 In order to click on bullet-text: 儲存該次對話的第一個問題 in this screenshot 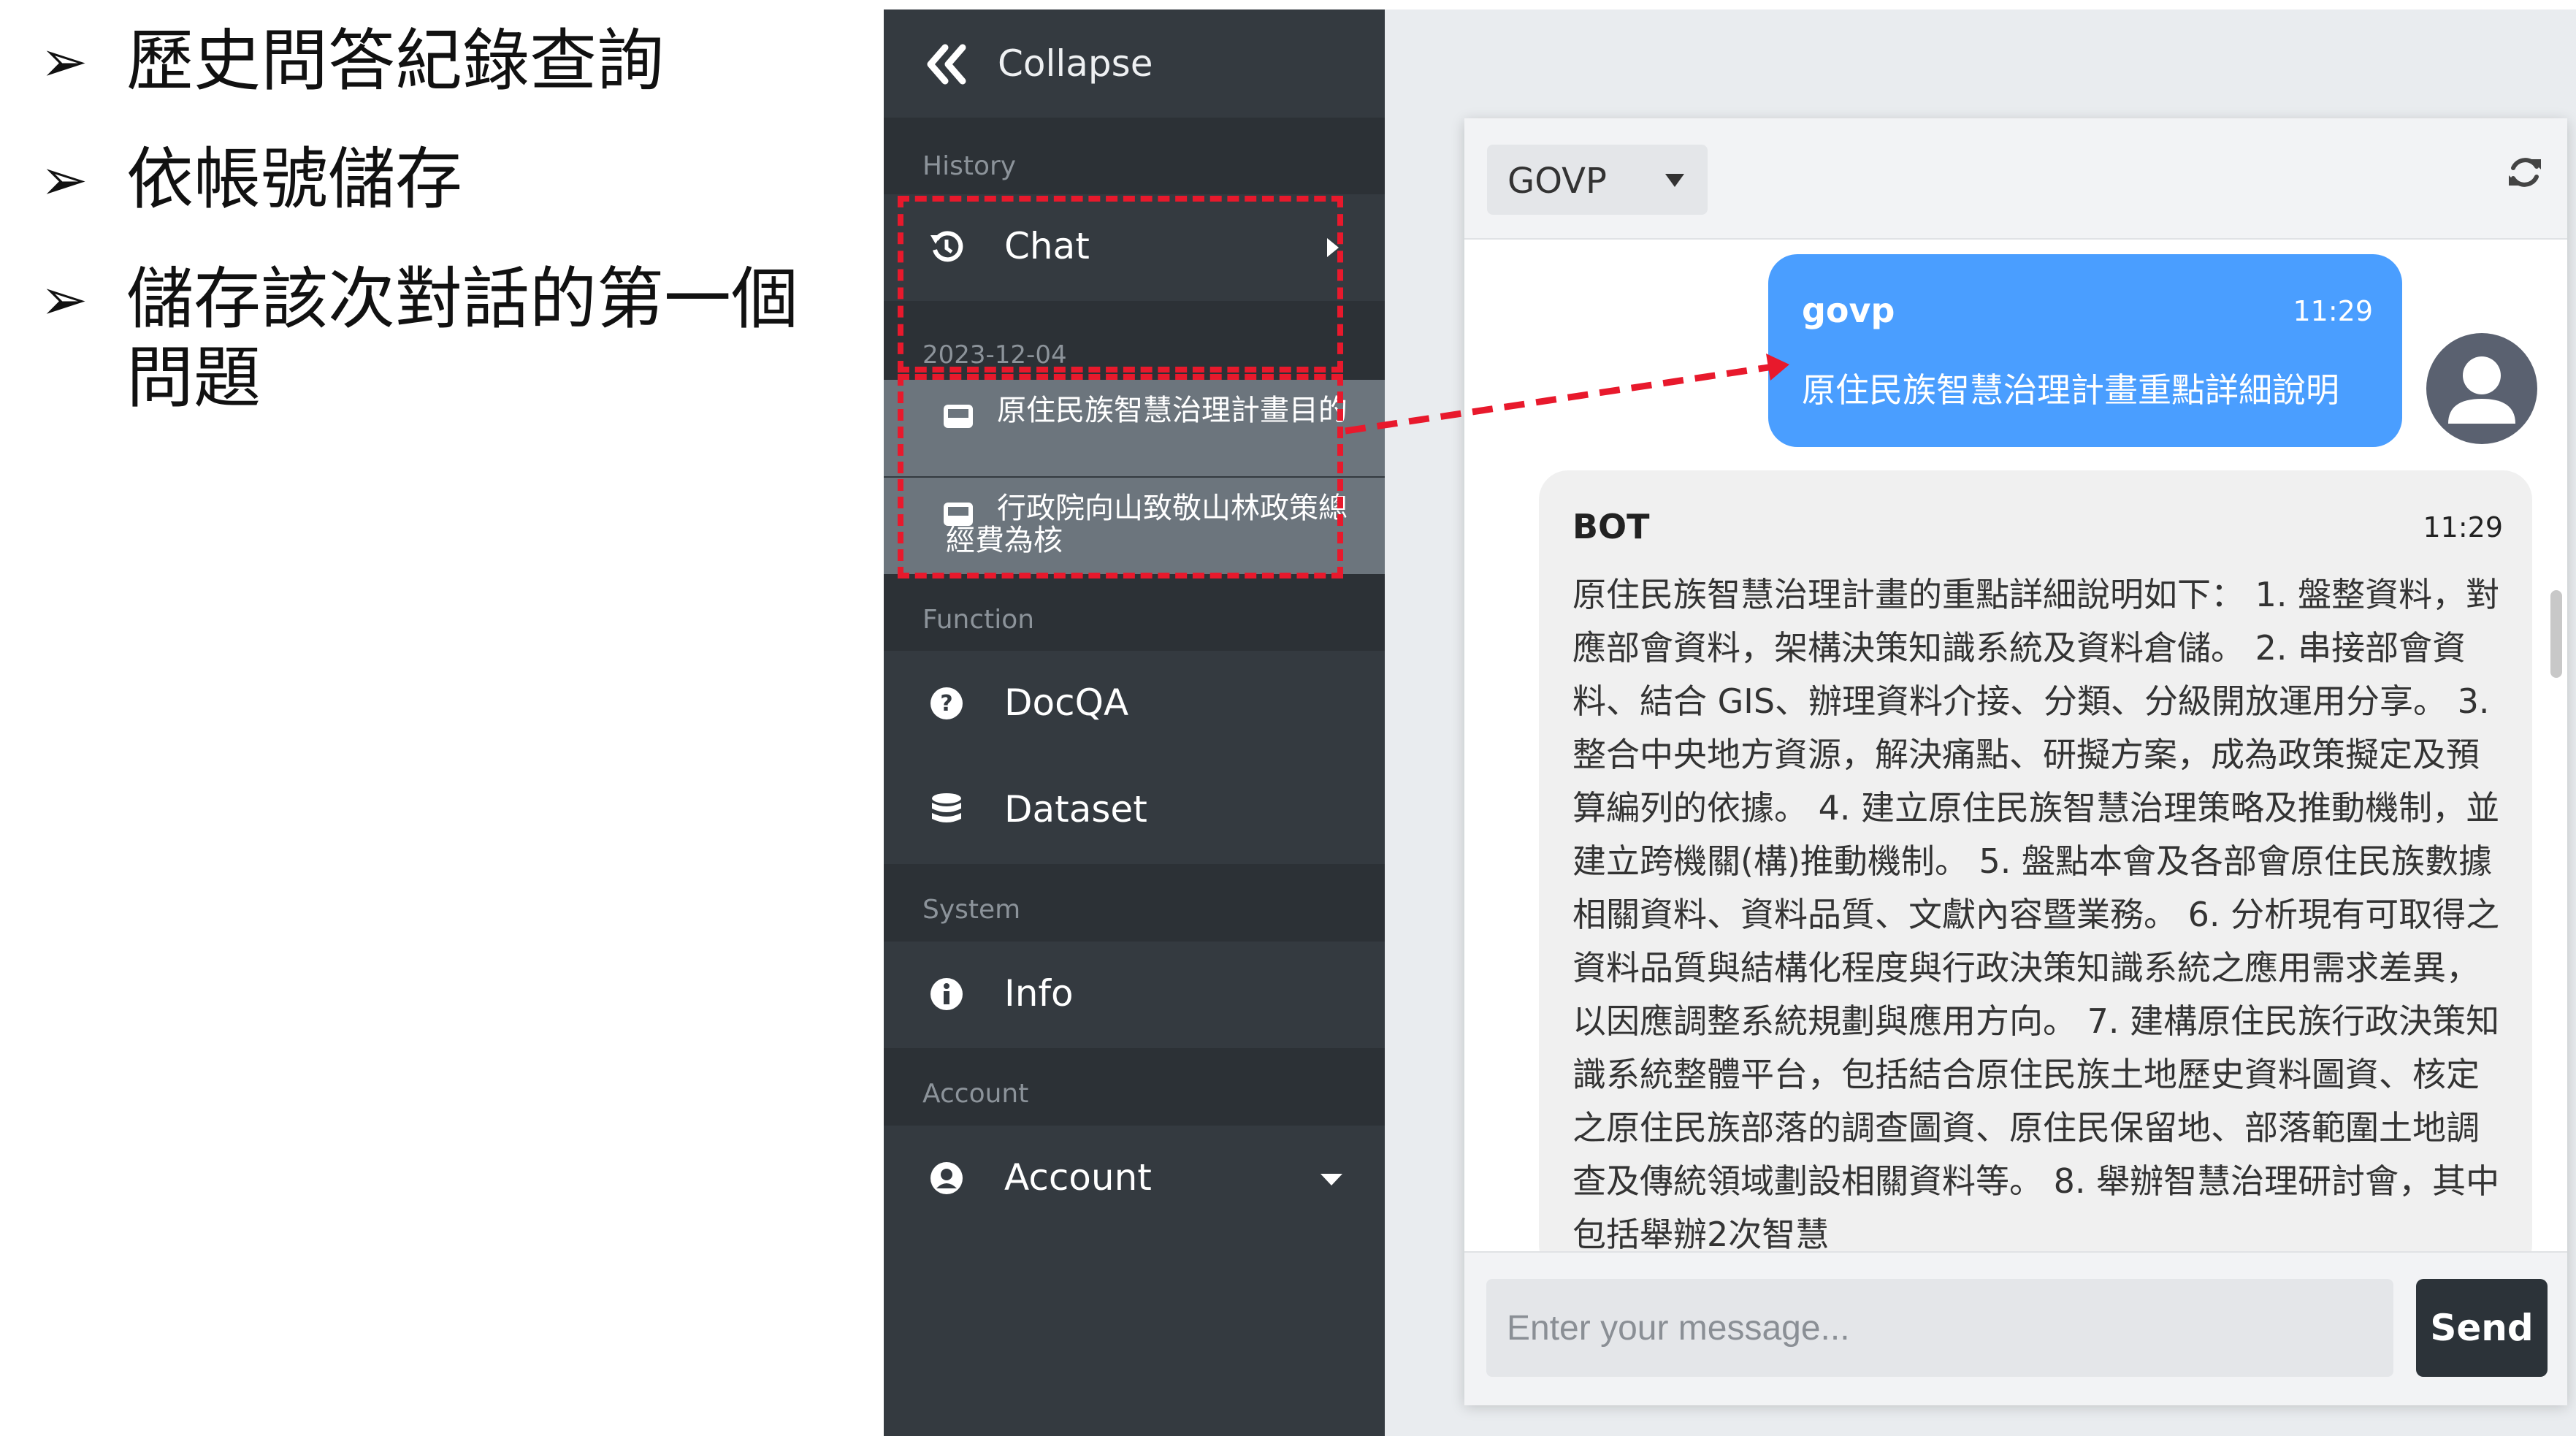, I will do `click(462, 338)`.